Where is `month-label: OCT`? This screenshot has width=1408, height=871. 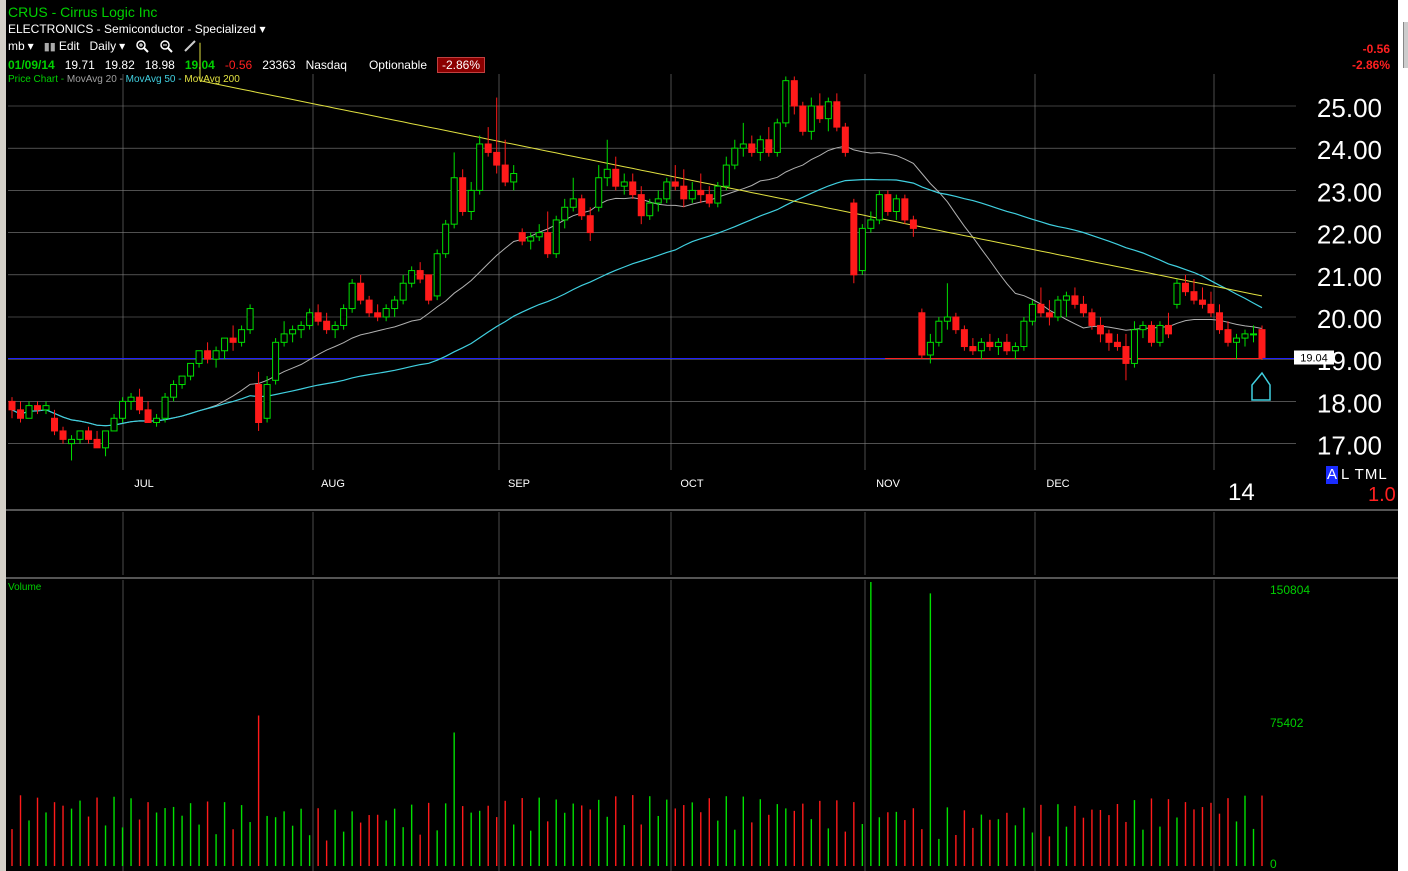
month-label: OCT is located at coordinates (692, 484).